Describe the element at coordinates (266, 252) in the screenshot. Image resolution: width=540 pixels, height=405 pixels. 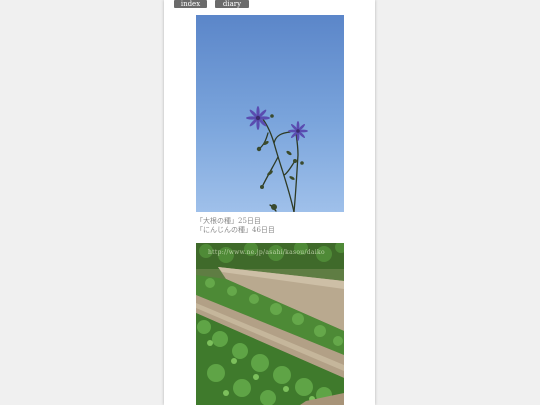
I see `photo-watermark: http://www.ne.jp/asahi/kasou/daiko` at that location.